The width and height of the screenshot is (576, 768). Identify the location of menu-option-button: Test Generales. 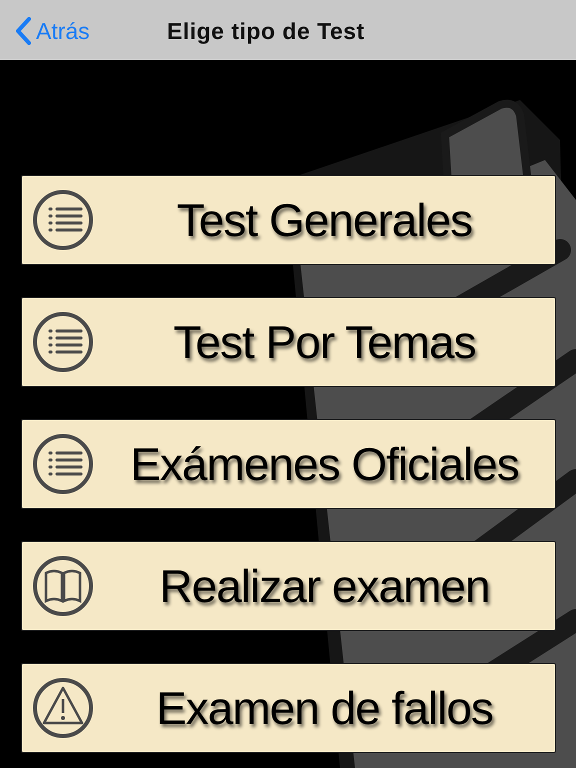
(288, 220).